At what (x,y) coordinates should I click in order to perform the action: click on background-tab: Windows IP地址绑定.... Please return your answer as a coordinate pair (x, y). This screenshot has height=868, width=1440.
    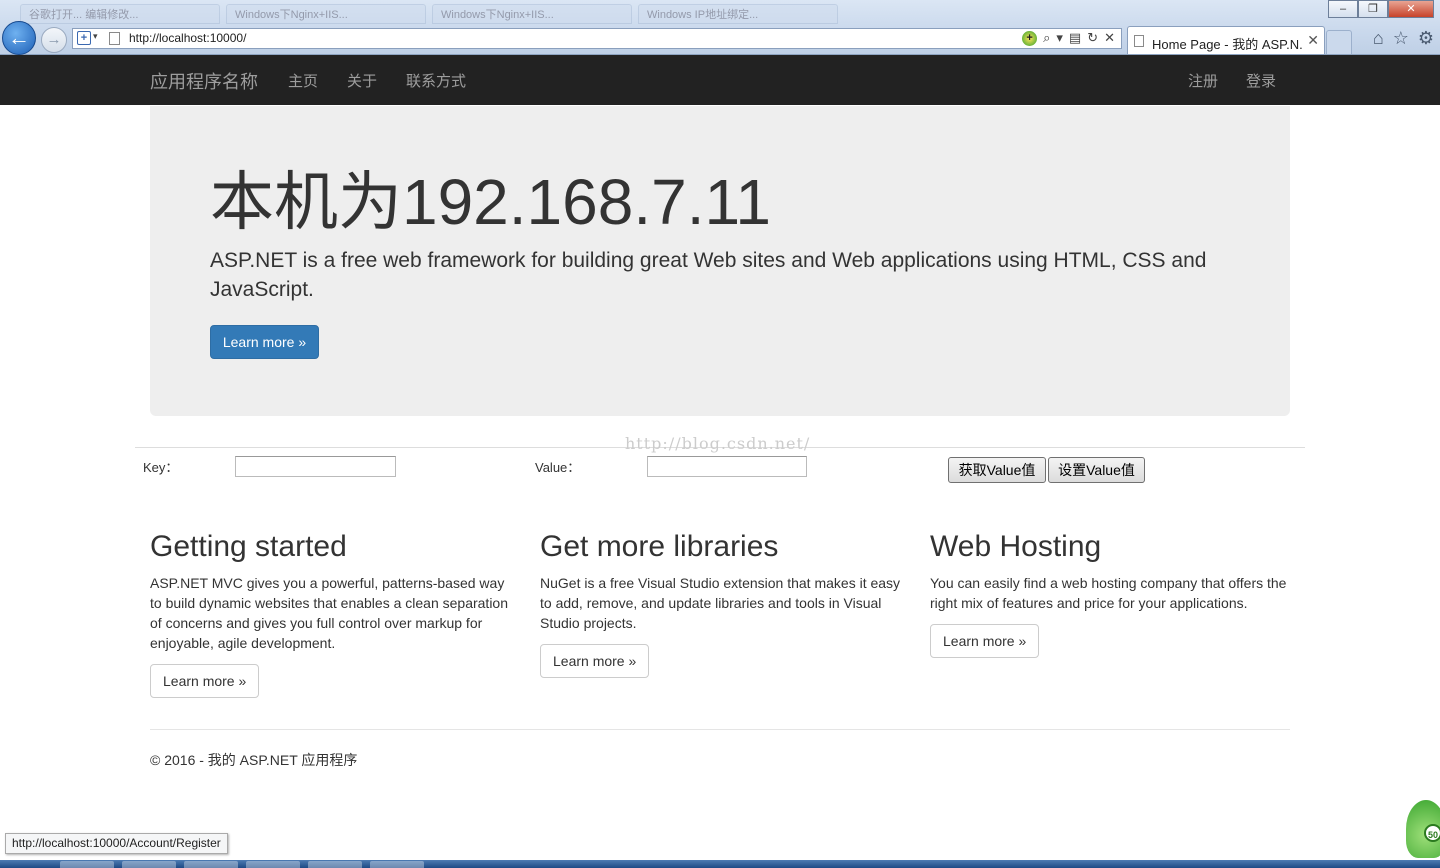
    Looking at the image, I should click on (738, 14).